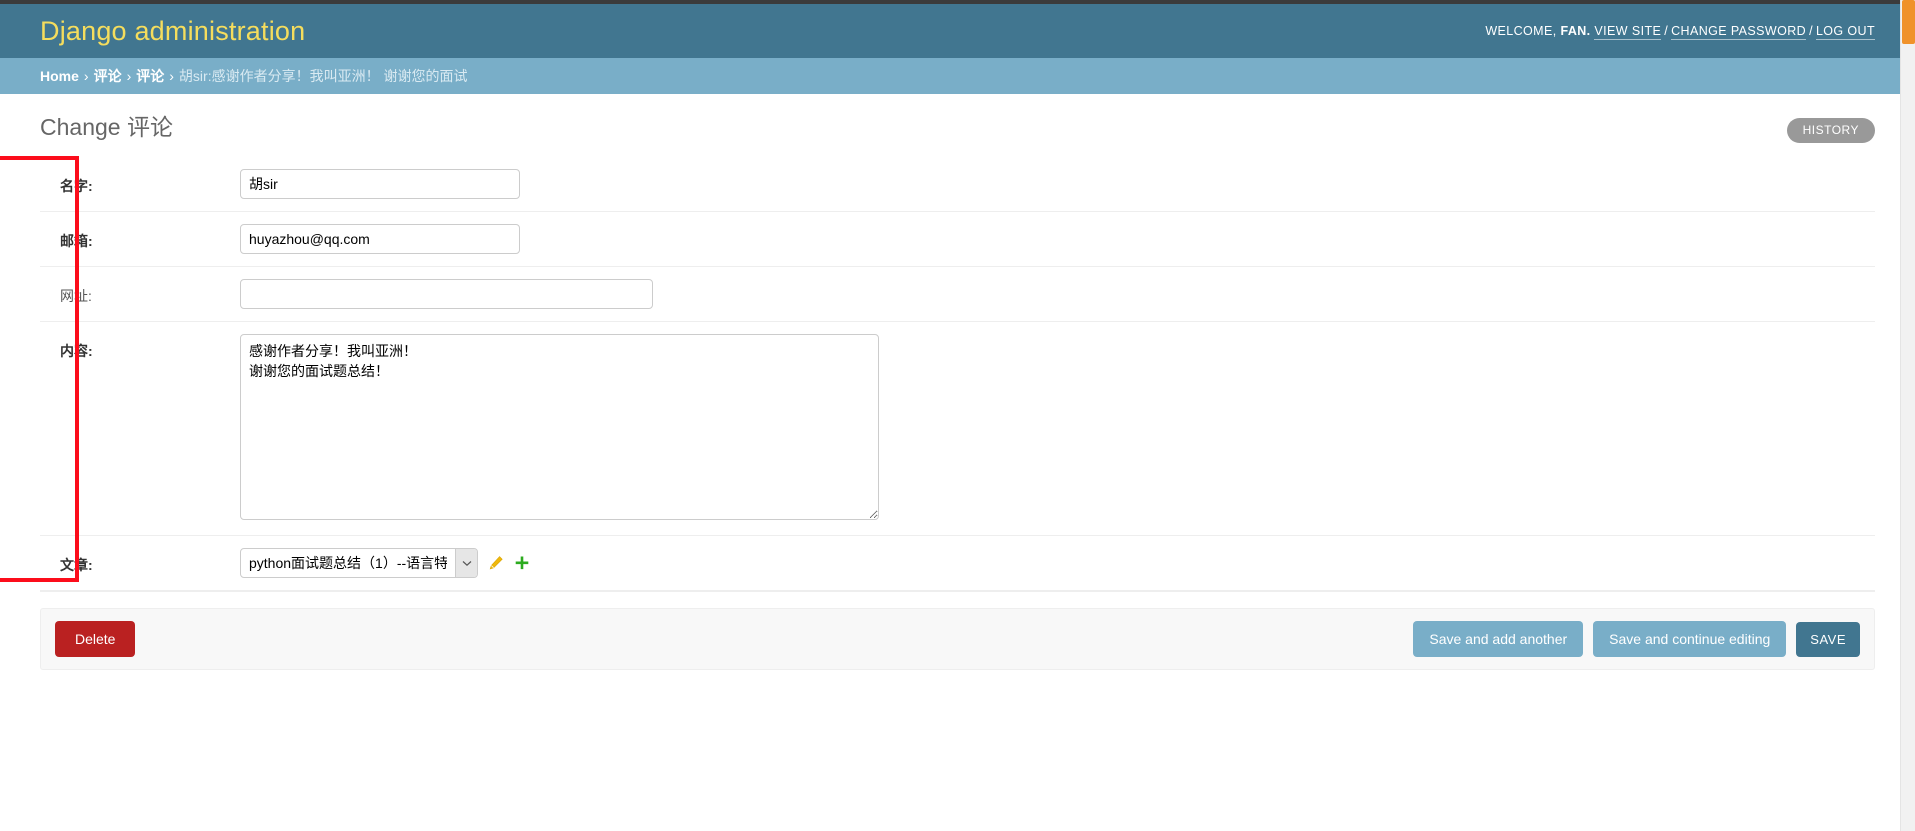 The height and width of the screenshot is (831, 1915). I want to click on change-password-link: CHANGE PASSWORD, so click(1739, 32).